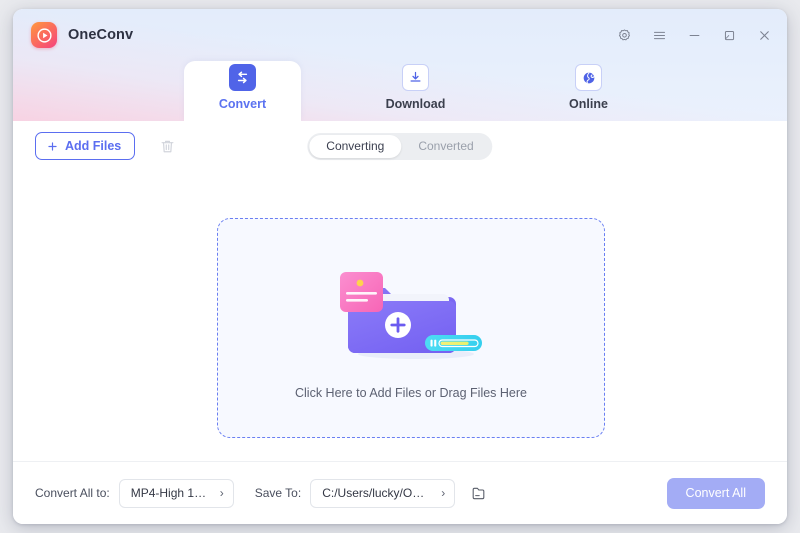  I want to click on main-tabs: Convert Download Online, so click(400, 91).